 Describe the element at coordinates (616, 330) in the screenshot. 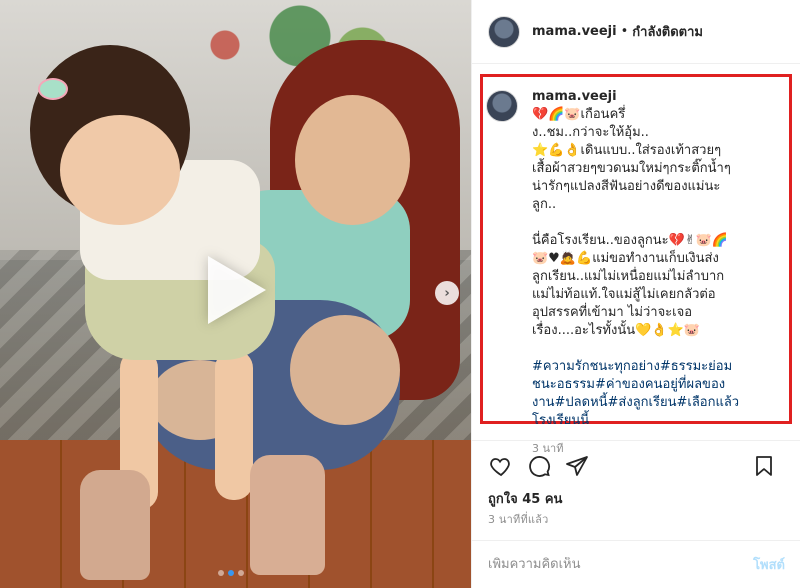

I see `caption-line: เรื่อง....อะไรทั้งนั้น💛👌⭐🐷` at that location.